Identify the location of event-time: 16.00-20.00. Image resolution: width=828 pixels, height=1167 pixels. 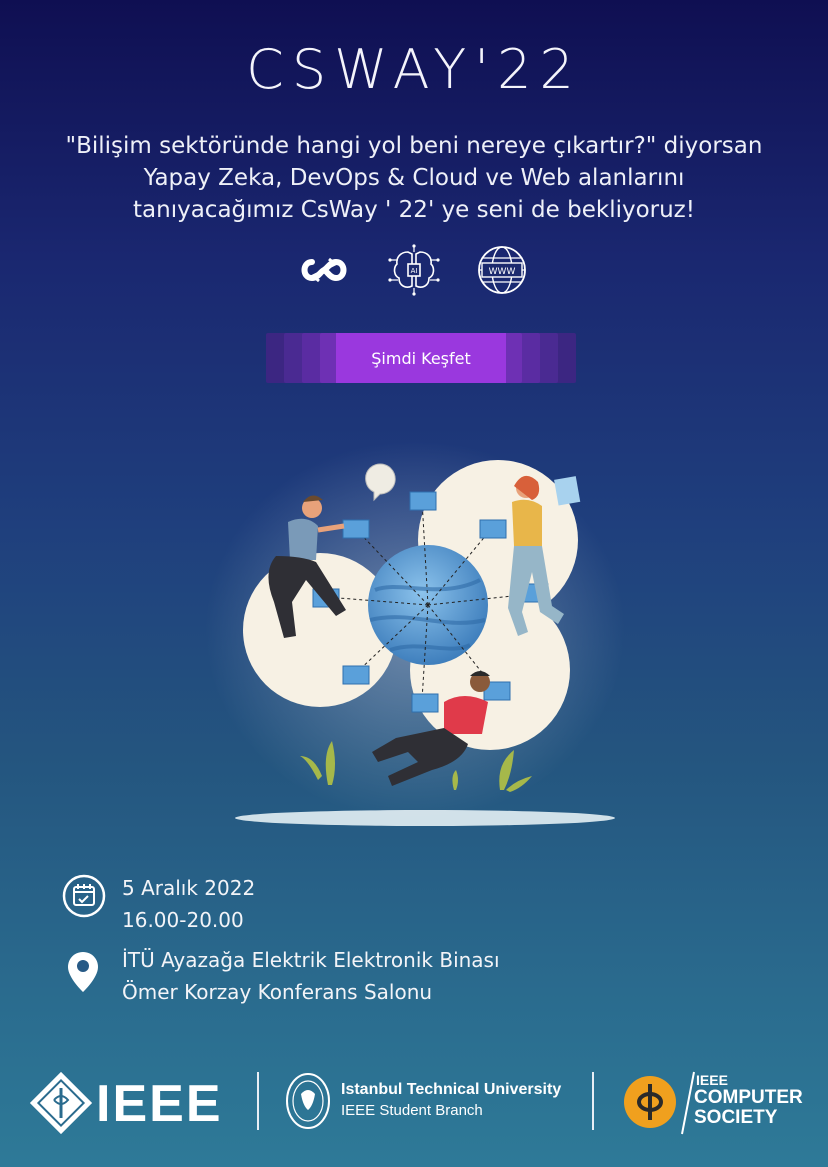
(183, 920).